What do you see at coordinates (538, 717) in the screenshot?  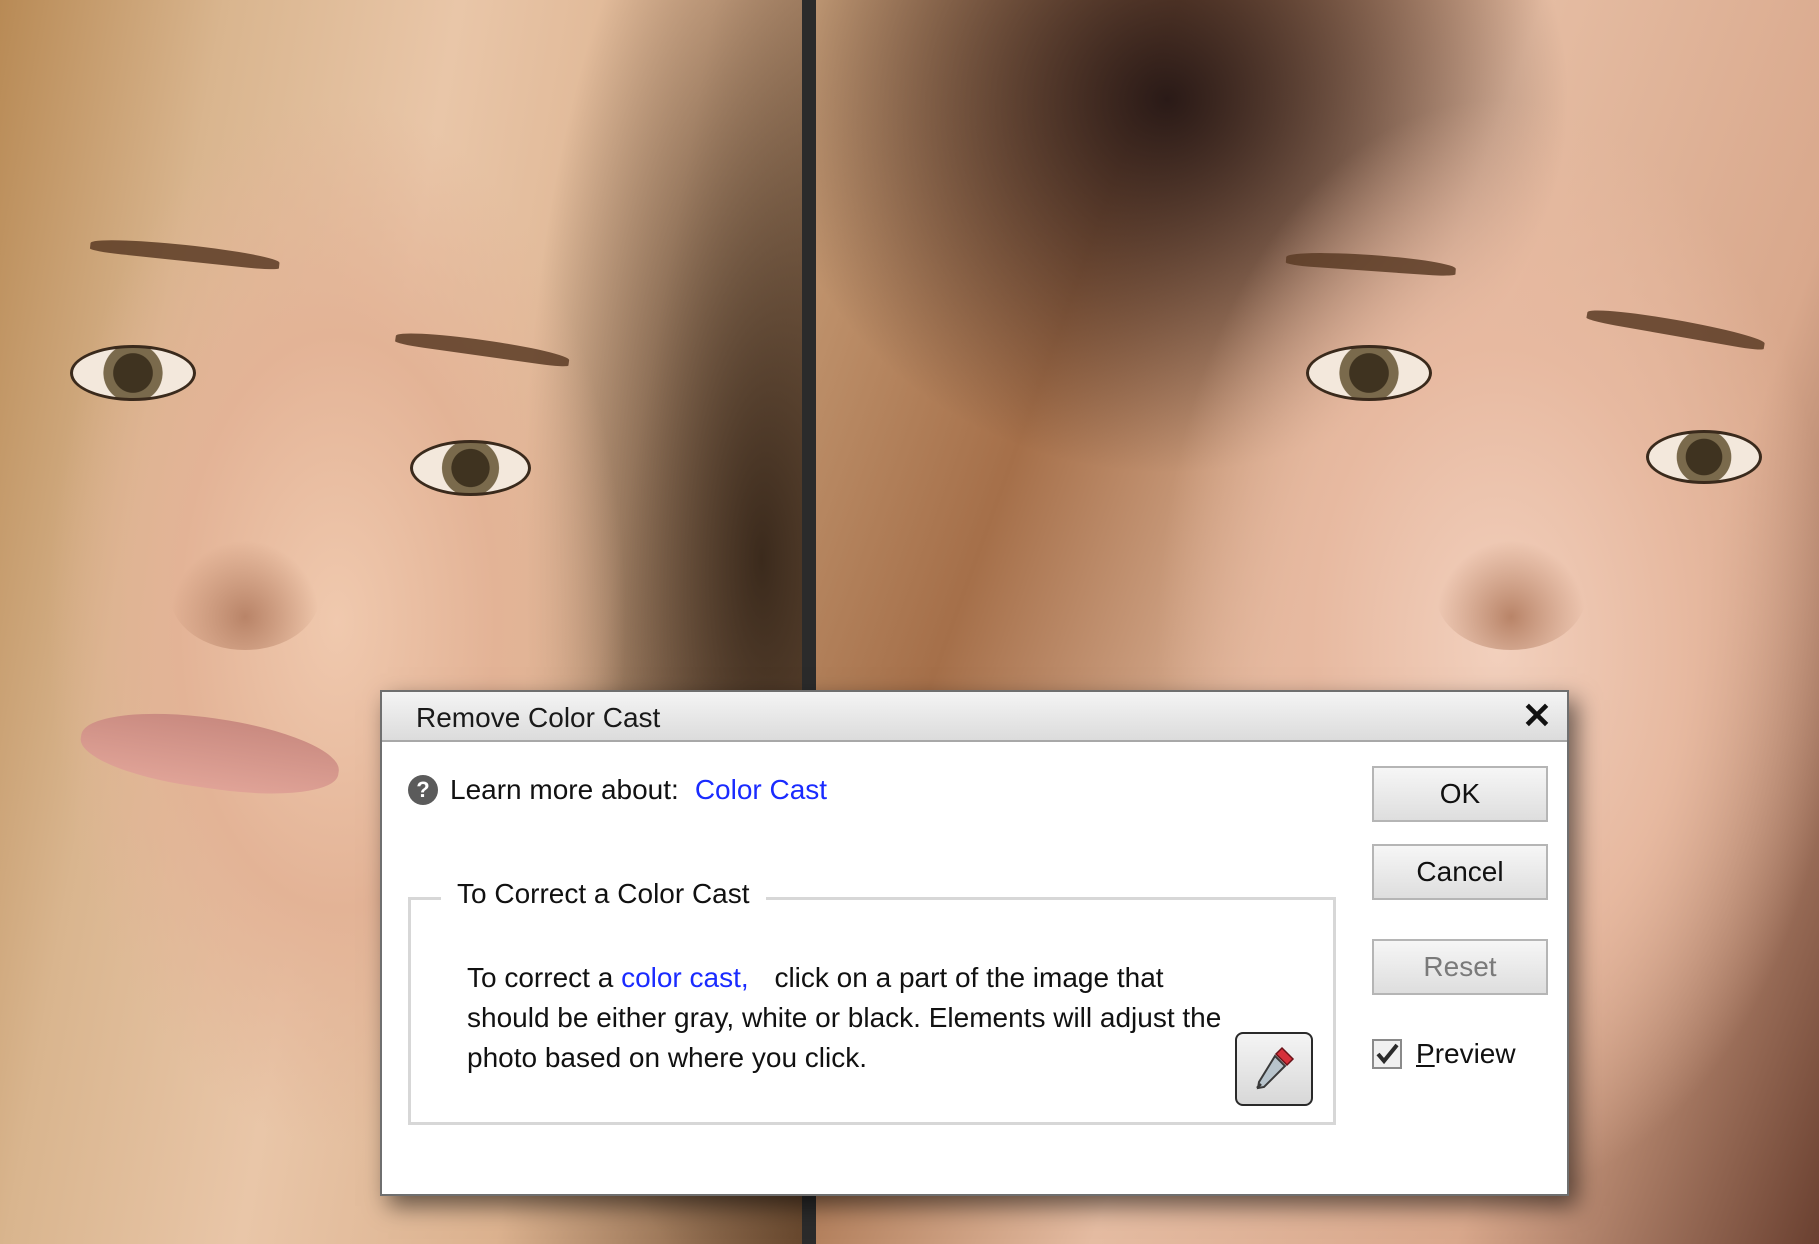 I see `dialog-title: Remove Color Cast` at bounding box center [538, 717].